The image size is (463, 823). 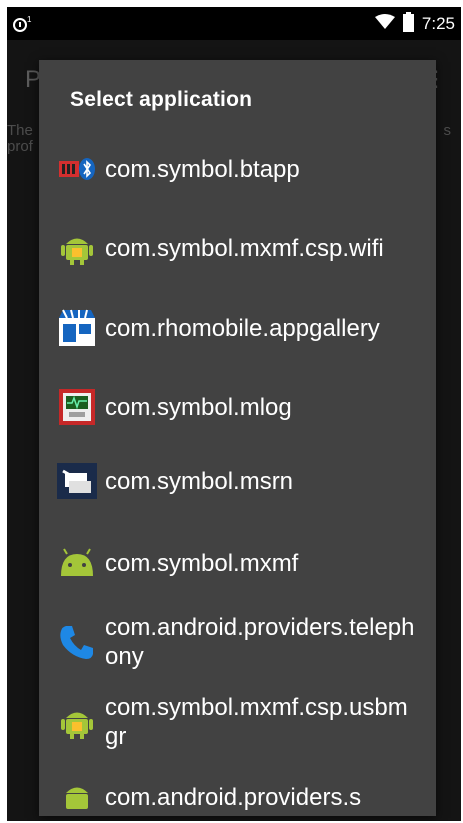 What do you see at coordinates (256, 722) in the screenshot?
I see `list-item-label: com.symbol.mxmf.csp.usbmgr` at bounding box center [256, 722].